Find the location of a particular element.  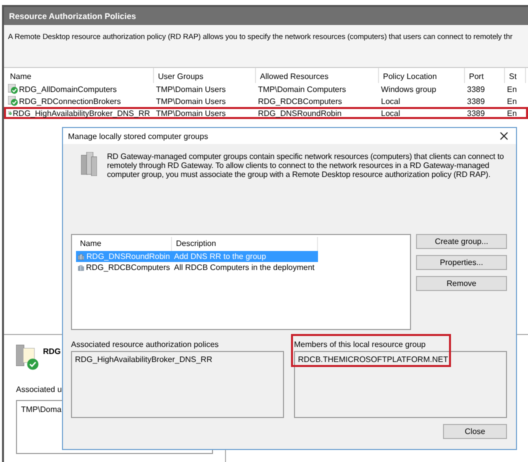

dialog-message: RD Gateway-managed computer groups contain specific network resources (computers) that clients can connect to remotely through RD Gateway. To allow clients to connect to the network resources in a RD Gateway-managed computer group, you must associate the group with a Remote Desktop resource authorization policy (RD RAP). is located at coordinates (306, 166).